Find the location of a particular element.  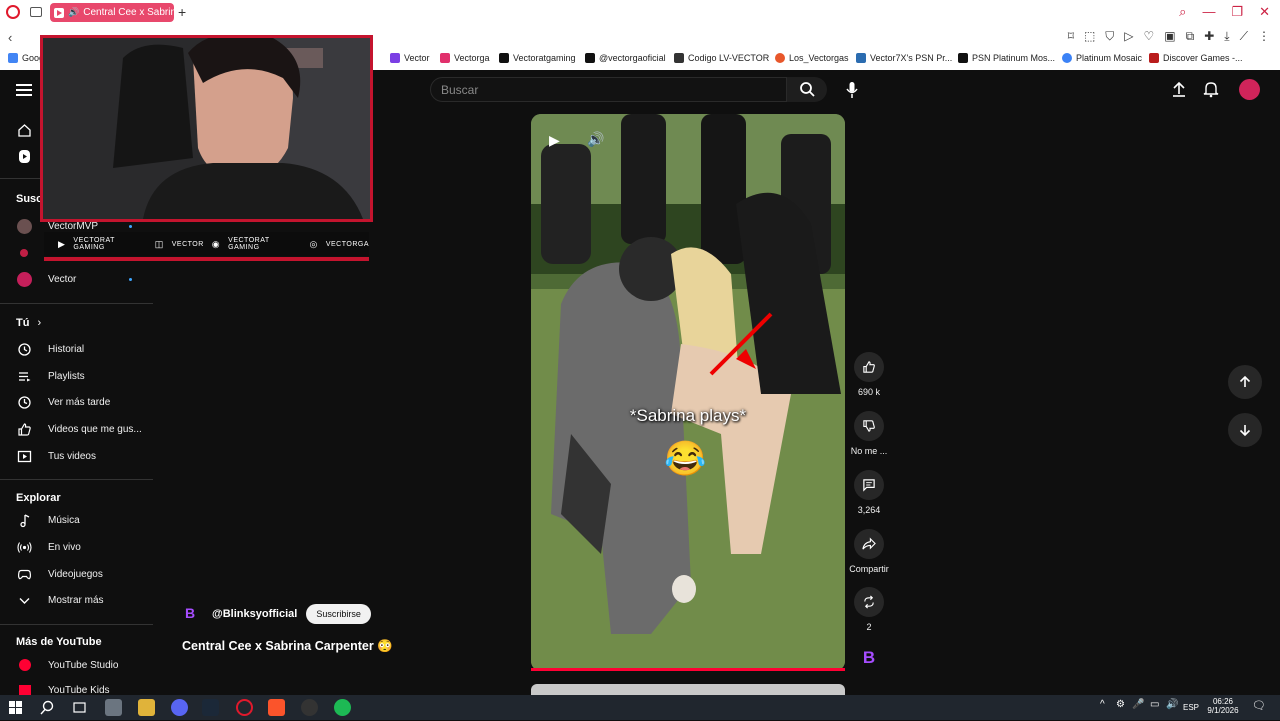

mic-icon: 🎤 is located at coordinates (1138, 704).